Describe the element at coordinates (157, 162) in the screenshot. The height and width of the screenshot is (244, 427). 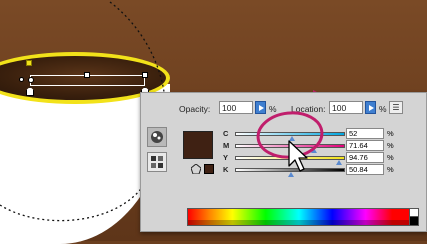
I see `swatches-icon` at that location.